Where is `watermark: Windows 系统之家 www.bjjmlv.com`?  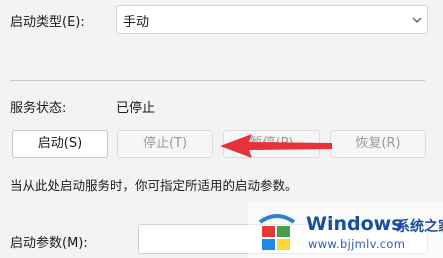
watermark: Windows 系统之家 www.bjjmlv.com is located at coordinates (345, 230).